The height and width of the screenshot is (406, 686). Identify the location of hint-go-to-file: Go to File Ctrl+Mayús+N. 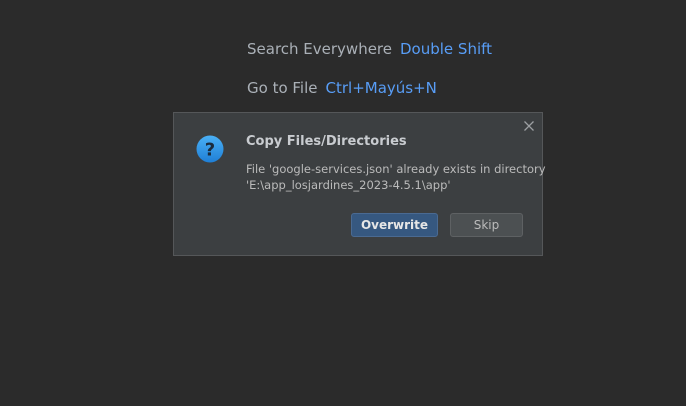
(342, 88).